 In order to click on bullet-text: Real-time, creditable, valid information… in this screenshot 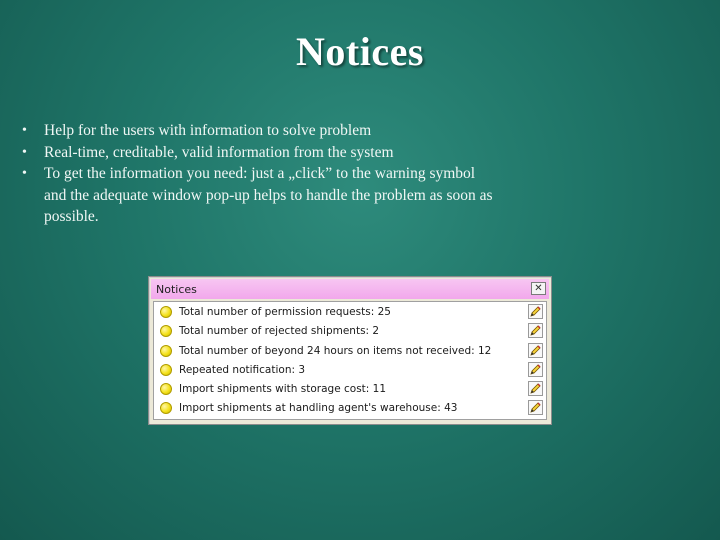, I will do `click(219, 152)`.